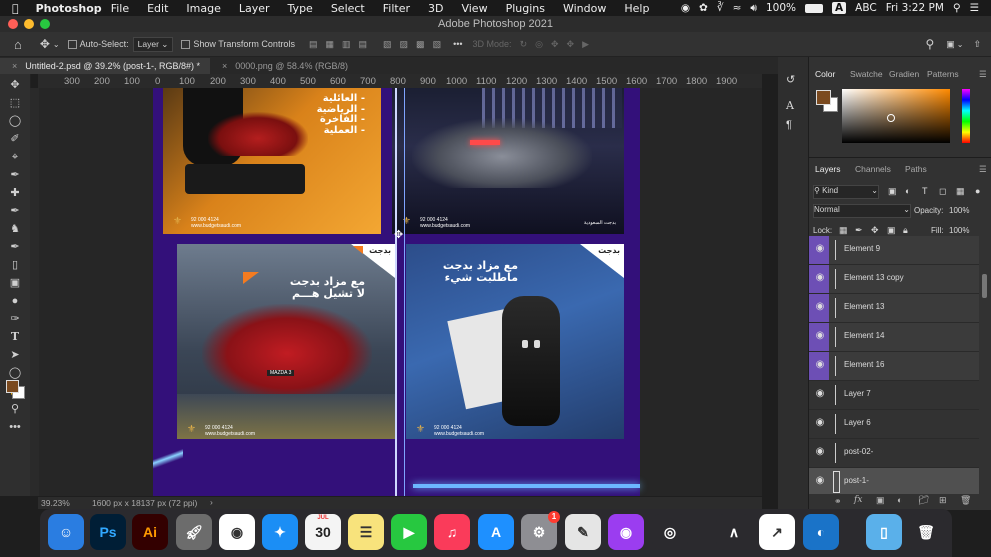 This screenshot has height=557, width=991. Describe the element at coordinates (540, 530) in the screenshot. I see `system-preferences-icon: ⚙ 1` at that location.